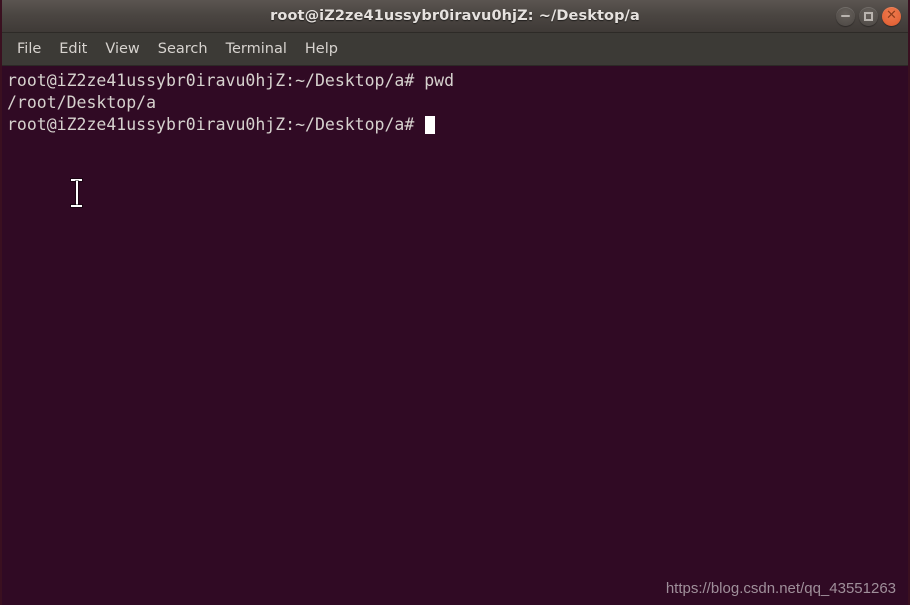  Describe the element at coordinates (122, 49) in the screenshot. I see `menu-item-view: View` at that location.